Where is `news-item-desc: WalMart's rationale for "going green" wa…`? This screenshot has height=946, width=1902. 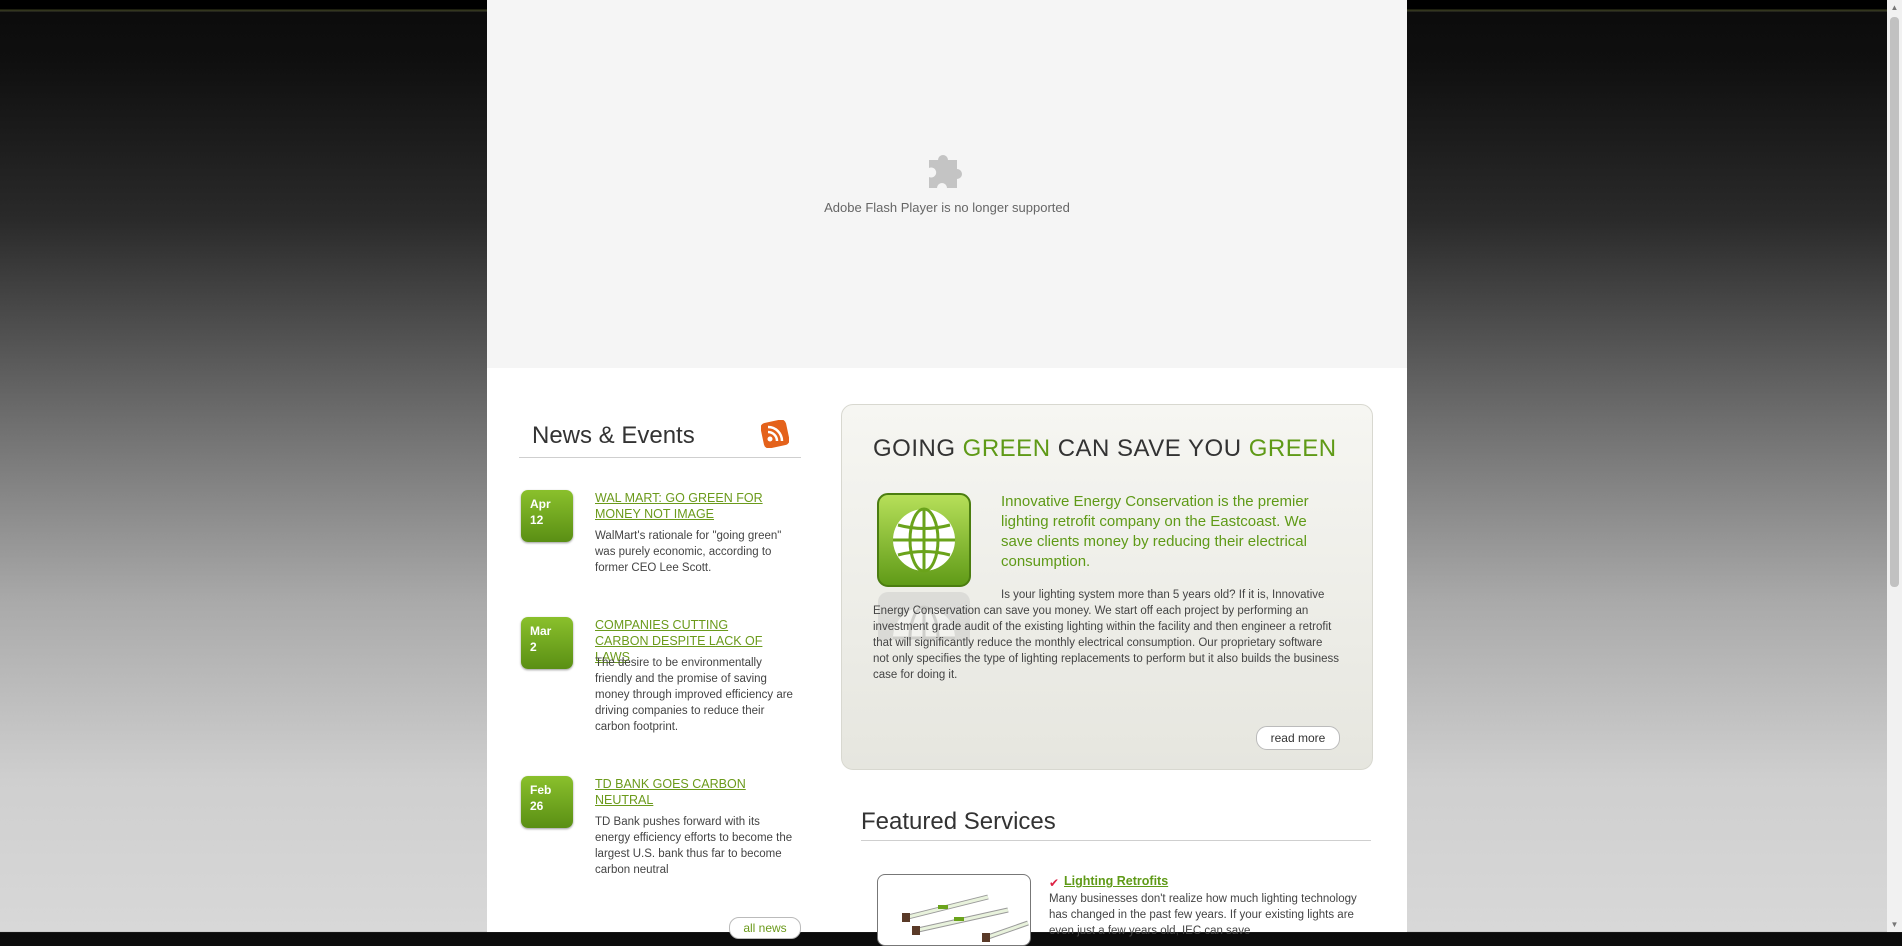
news-item-desc: WalMart's rationale for "going green" wa… is located at coordinates (688, 552).